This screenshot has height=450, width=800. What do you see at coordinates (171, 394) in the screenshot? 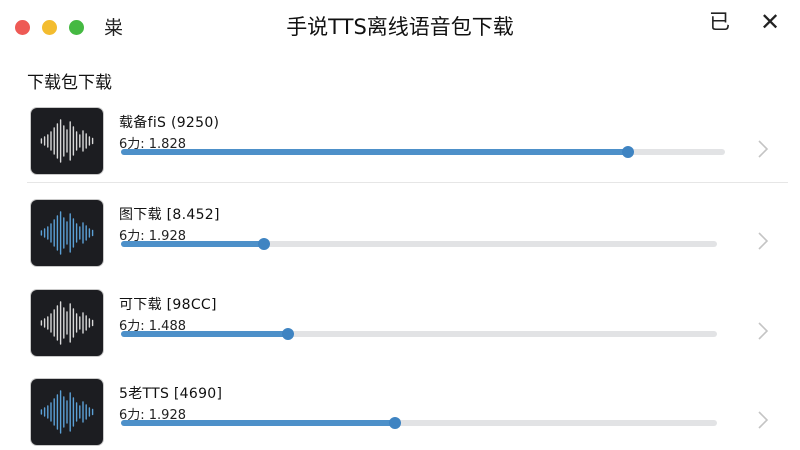
I see `package-name: 5老TTS [4690]` at bounding box center [171, 394].